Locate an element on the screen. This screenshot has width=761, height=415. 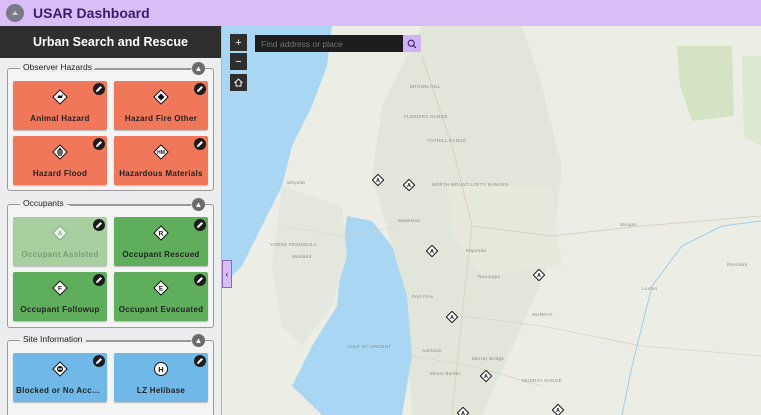
tile-occupant-assisted: A Occupant Assisted is located at coordinates (60, 241).